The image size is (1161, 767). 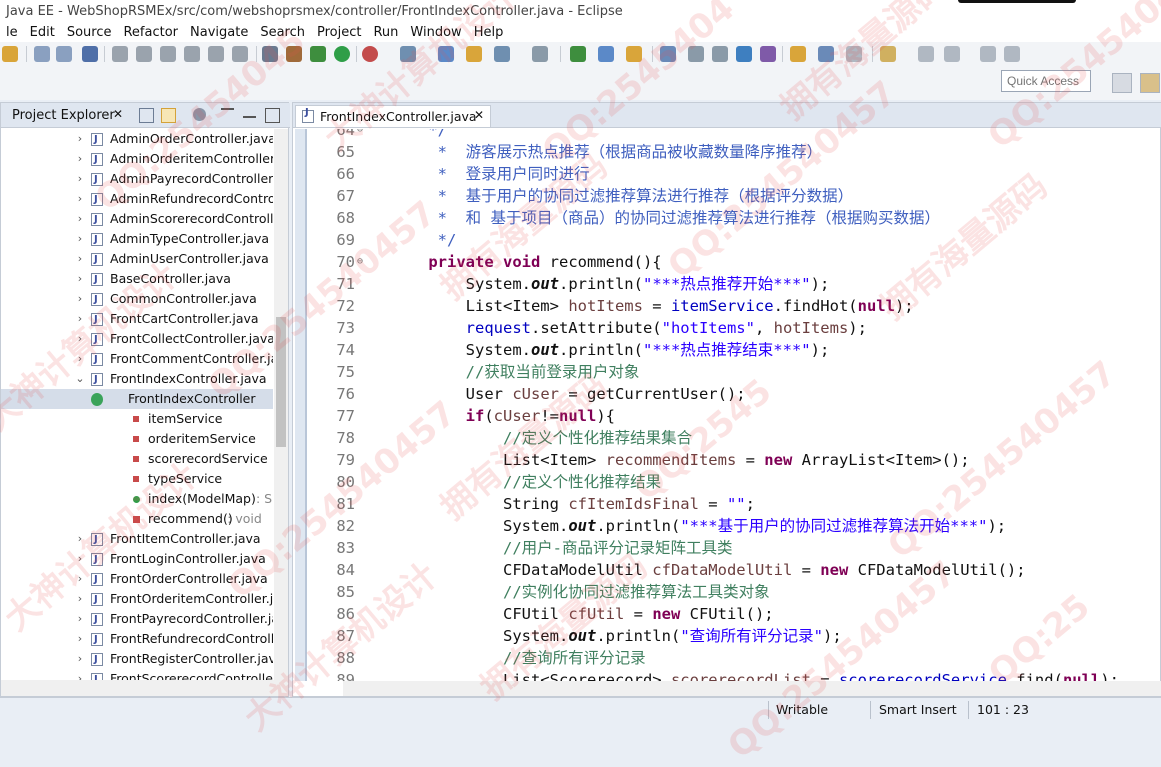 I want to click on java-ee-perspective-icon, so click(x=1150, y=83).